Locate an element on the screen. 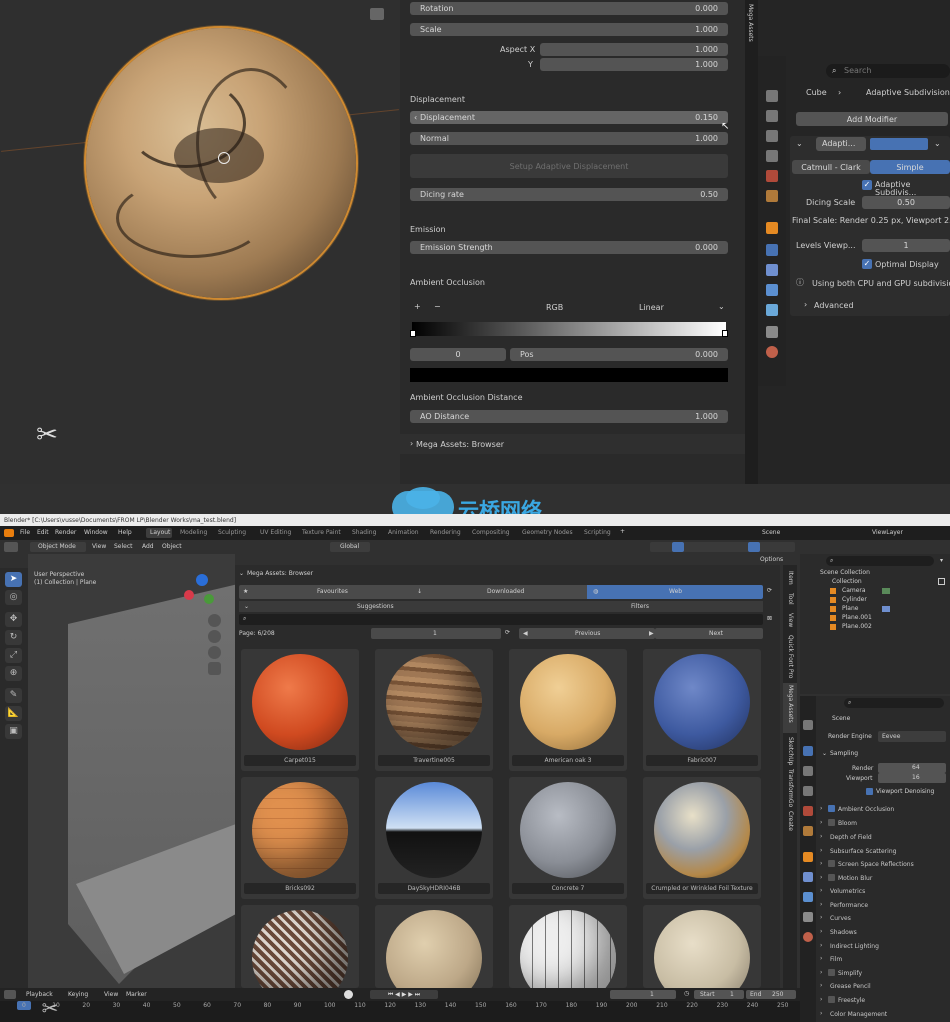 The width and height of the screenshot is (950, 1022). panel-row: › Bloom is located at coordinates (884, 823).